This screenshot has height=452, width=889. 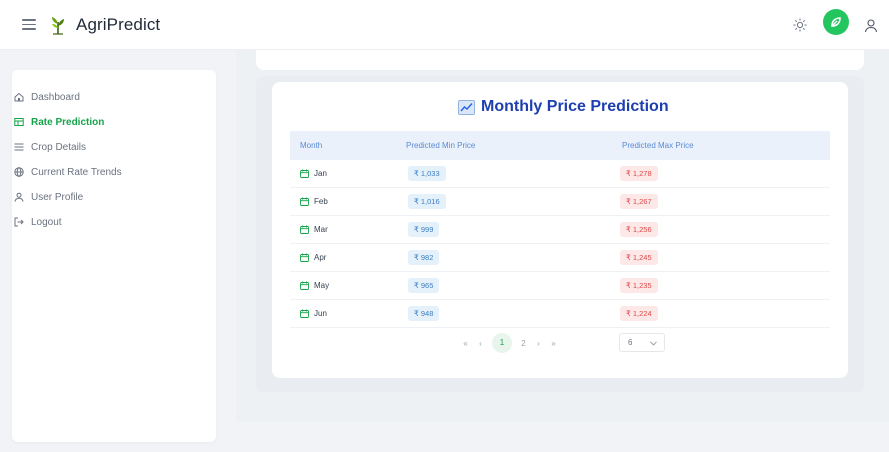 I want to click on leaf-avatar-icon, so click(x=836, y=22).